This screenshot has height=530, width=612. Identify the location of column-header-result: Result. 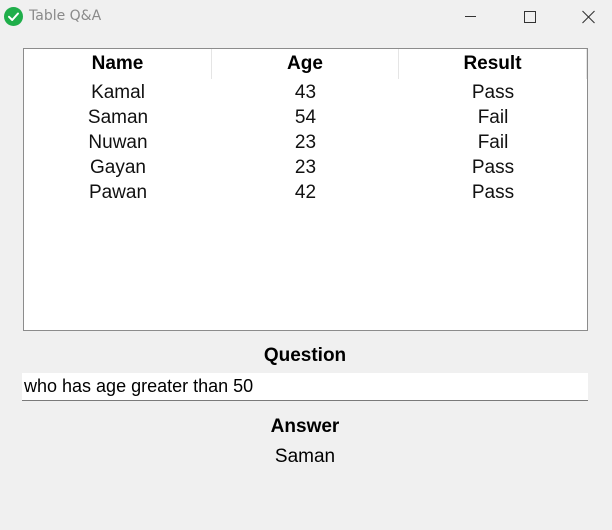
(493, 64).